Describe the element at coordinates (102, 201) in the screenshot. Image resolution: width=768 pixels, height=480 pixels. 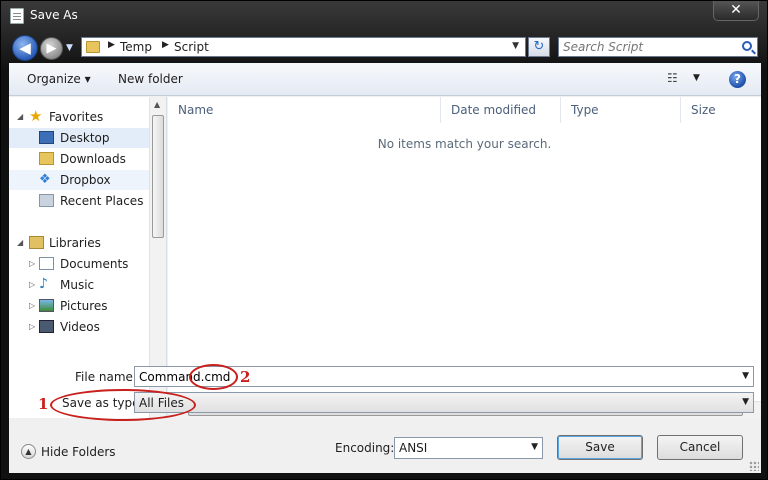
I see `sidebar-item-label: Recent Places` at that location.